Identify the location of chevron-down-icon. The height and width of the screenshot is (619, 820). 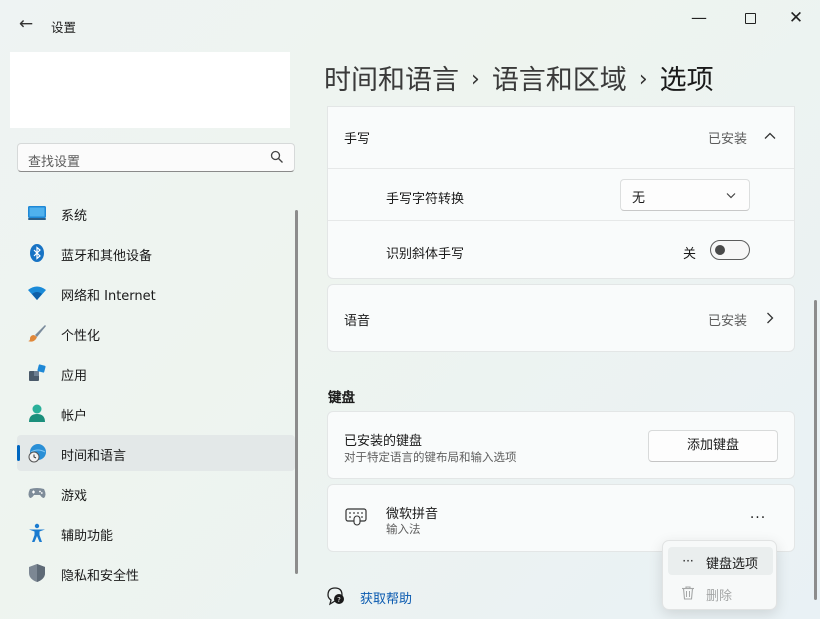
(731, 196).